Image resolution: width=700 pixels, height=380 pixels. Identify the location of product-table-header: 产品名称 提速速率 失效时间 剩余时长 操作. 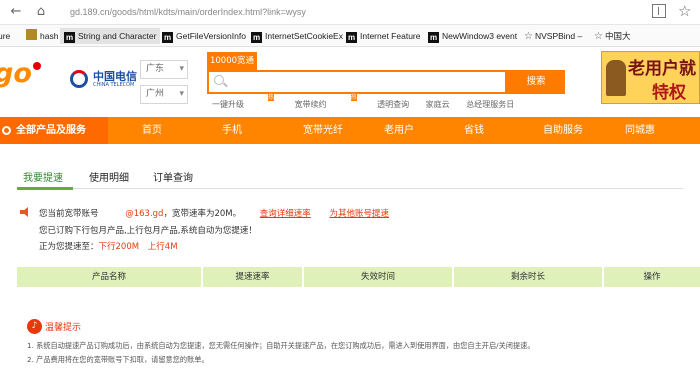
(358, 277).